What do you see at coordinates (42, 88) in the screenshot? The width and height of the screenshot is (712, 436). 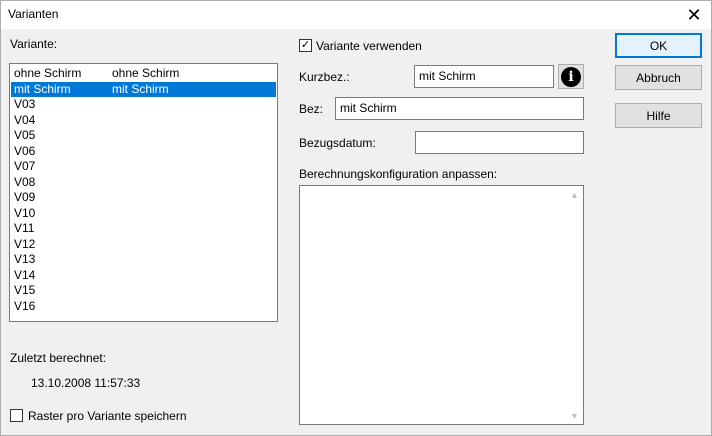 I see `variant-name: mit Schirm` at bounding box center [42, 88].